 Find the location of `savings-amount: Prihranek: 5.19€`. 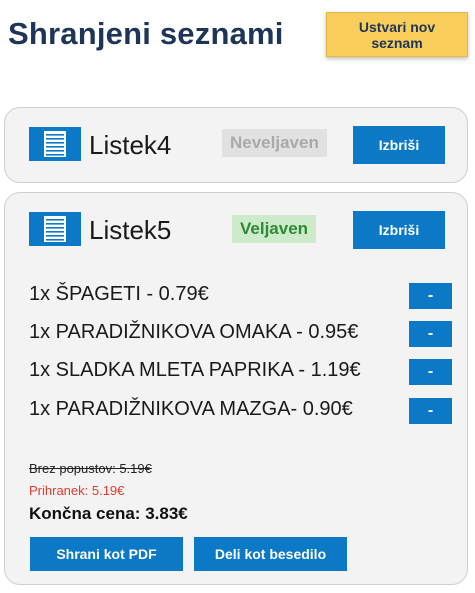

savings-amount: Prihranek: 5.19€ is located at coordinates (77, 490).